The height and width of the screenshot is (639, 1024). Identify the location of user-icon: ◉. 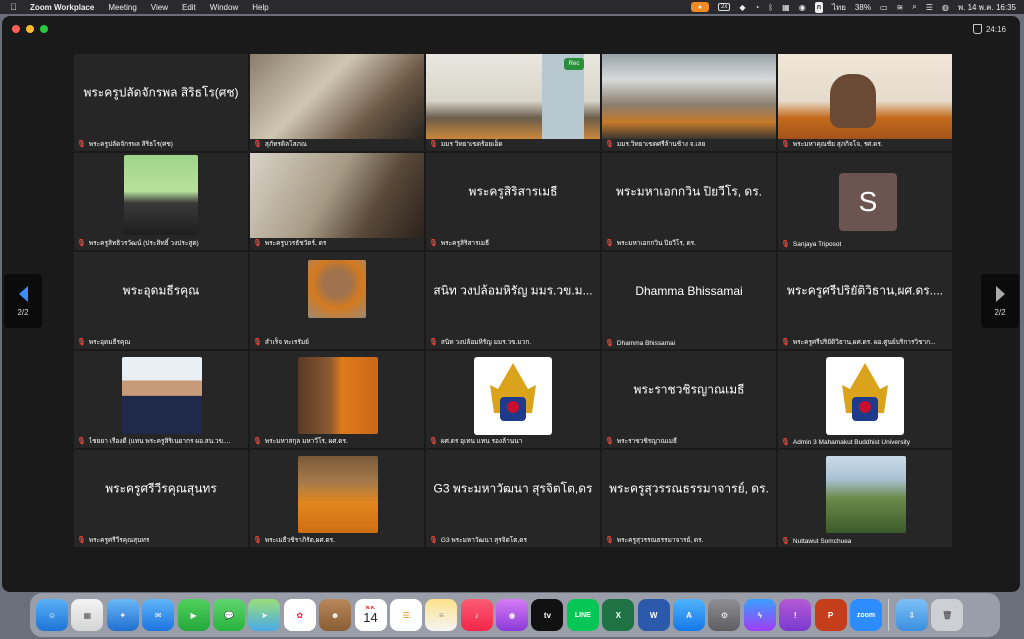
(802, 7).